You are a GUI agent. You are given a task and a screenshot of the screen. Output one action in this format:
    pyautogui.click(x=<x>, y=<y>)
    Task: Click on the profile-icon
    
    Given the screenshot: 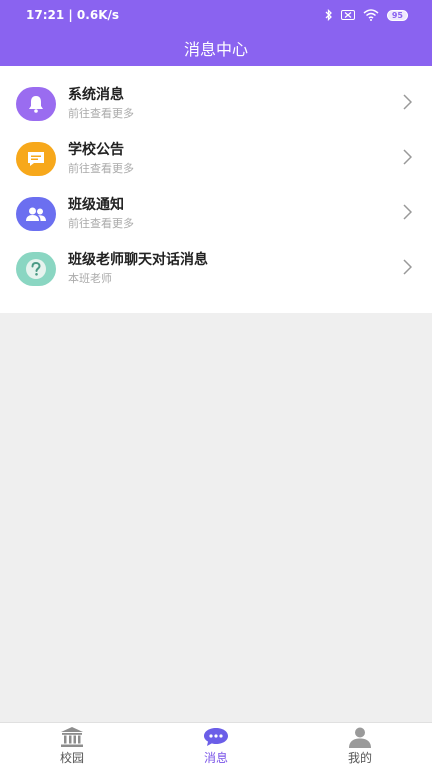 What is the action you would take?
    pyautogui.click(x=360, y=737)
    